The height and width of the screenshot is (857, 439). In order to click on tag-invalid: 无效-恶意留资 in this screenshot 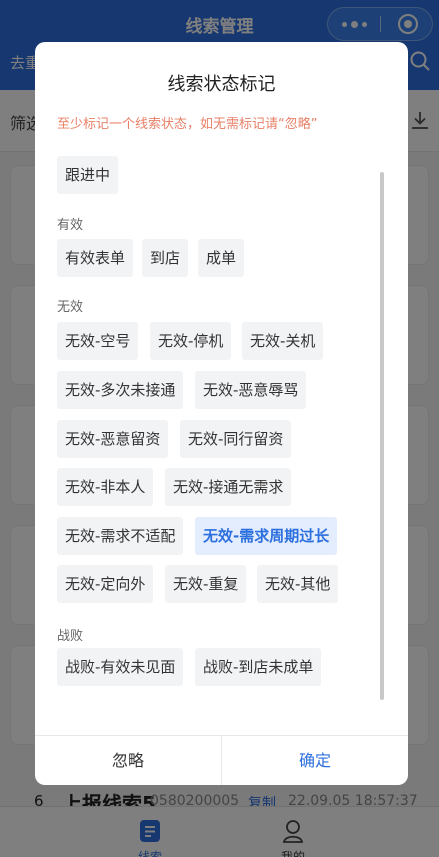, I will do `click(113, 439)`.